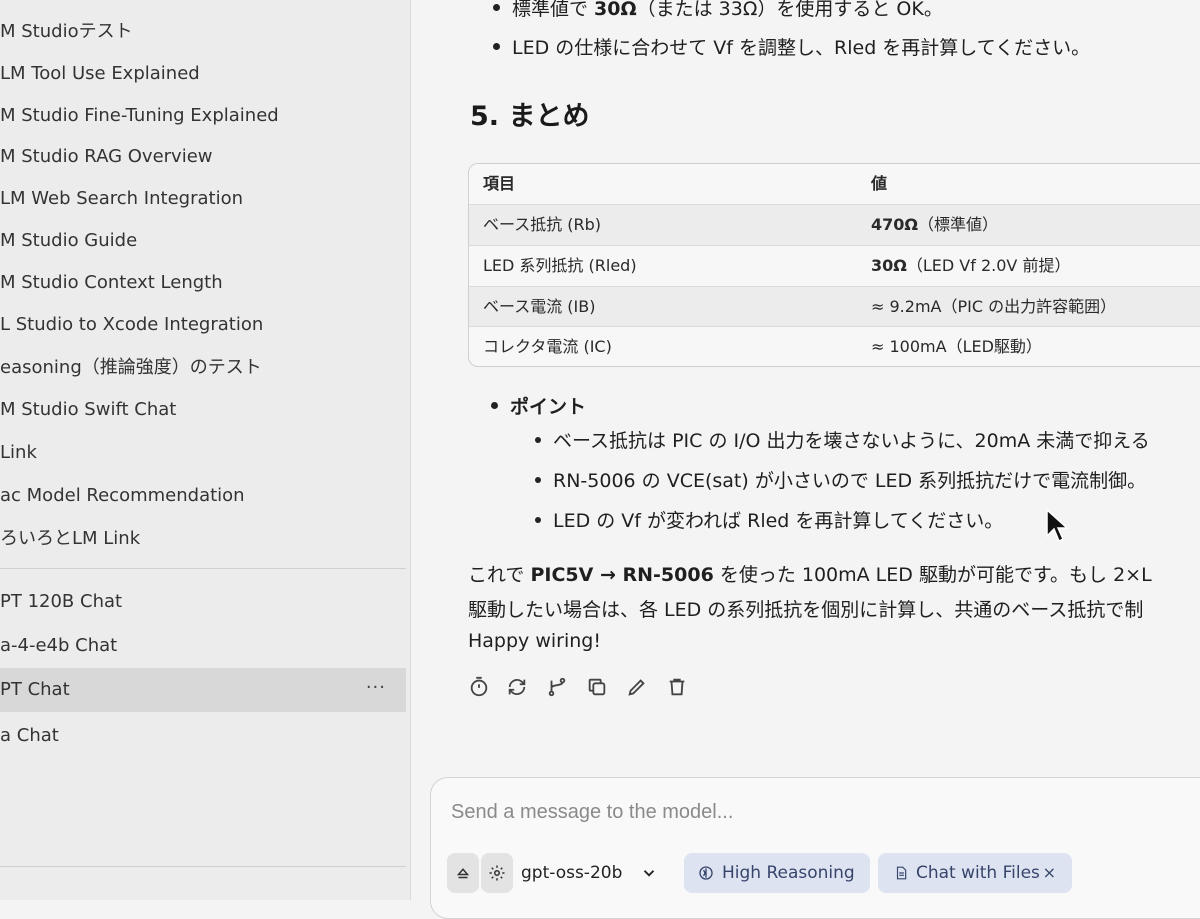  Describe the element at coordinates (499, 575) in the screenshot. I see `text: これで` at that location.